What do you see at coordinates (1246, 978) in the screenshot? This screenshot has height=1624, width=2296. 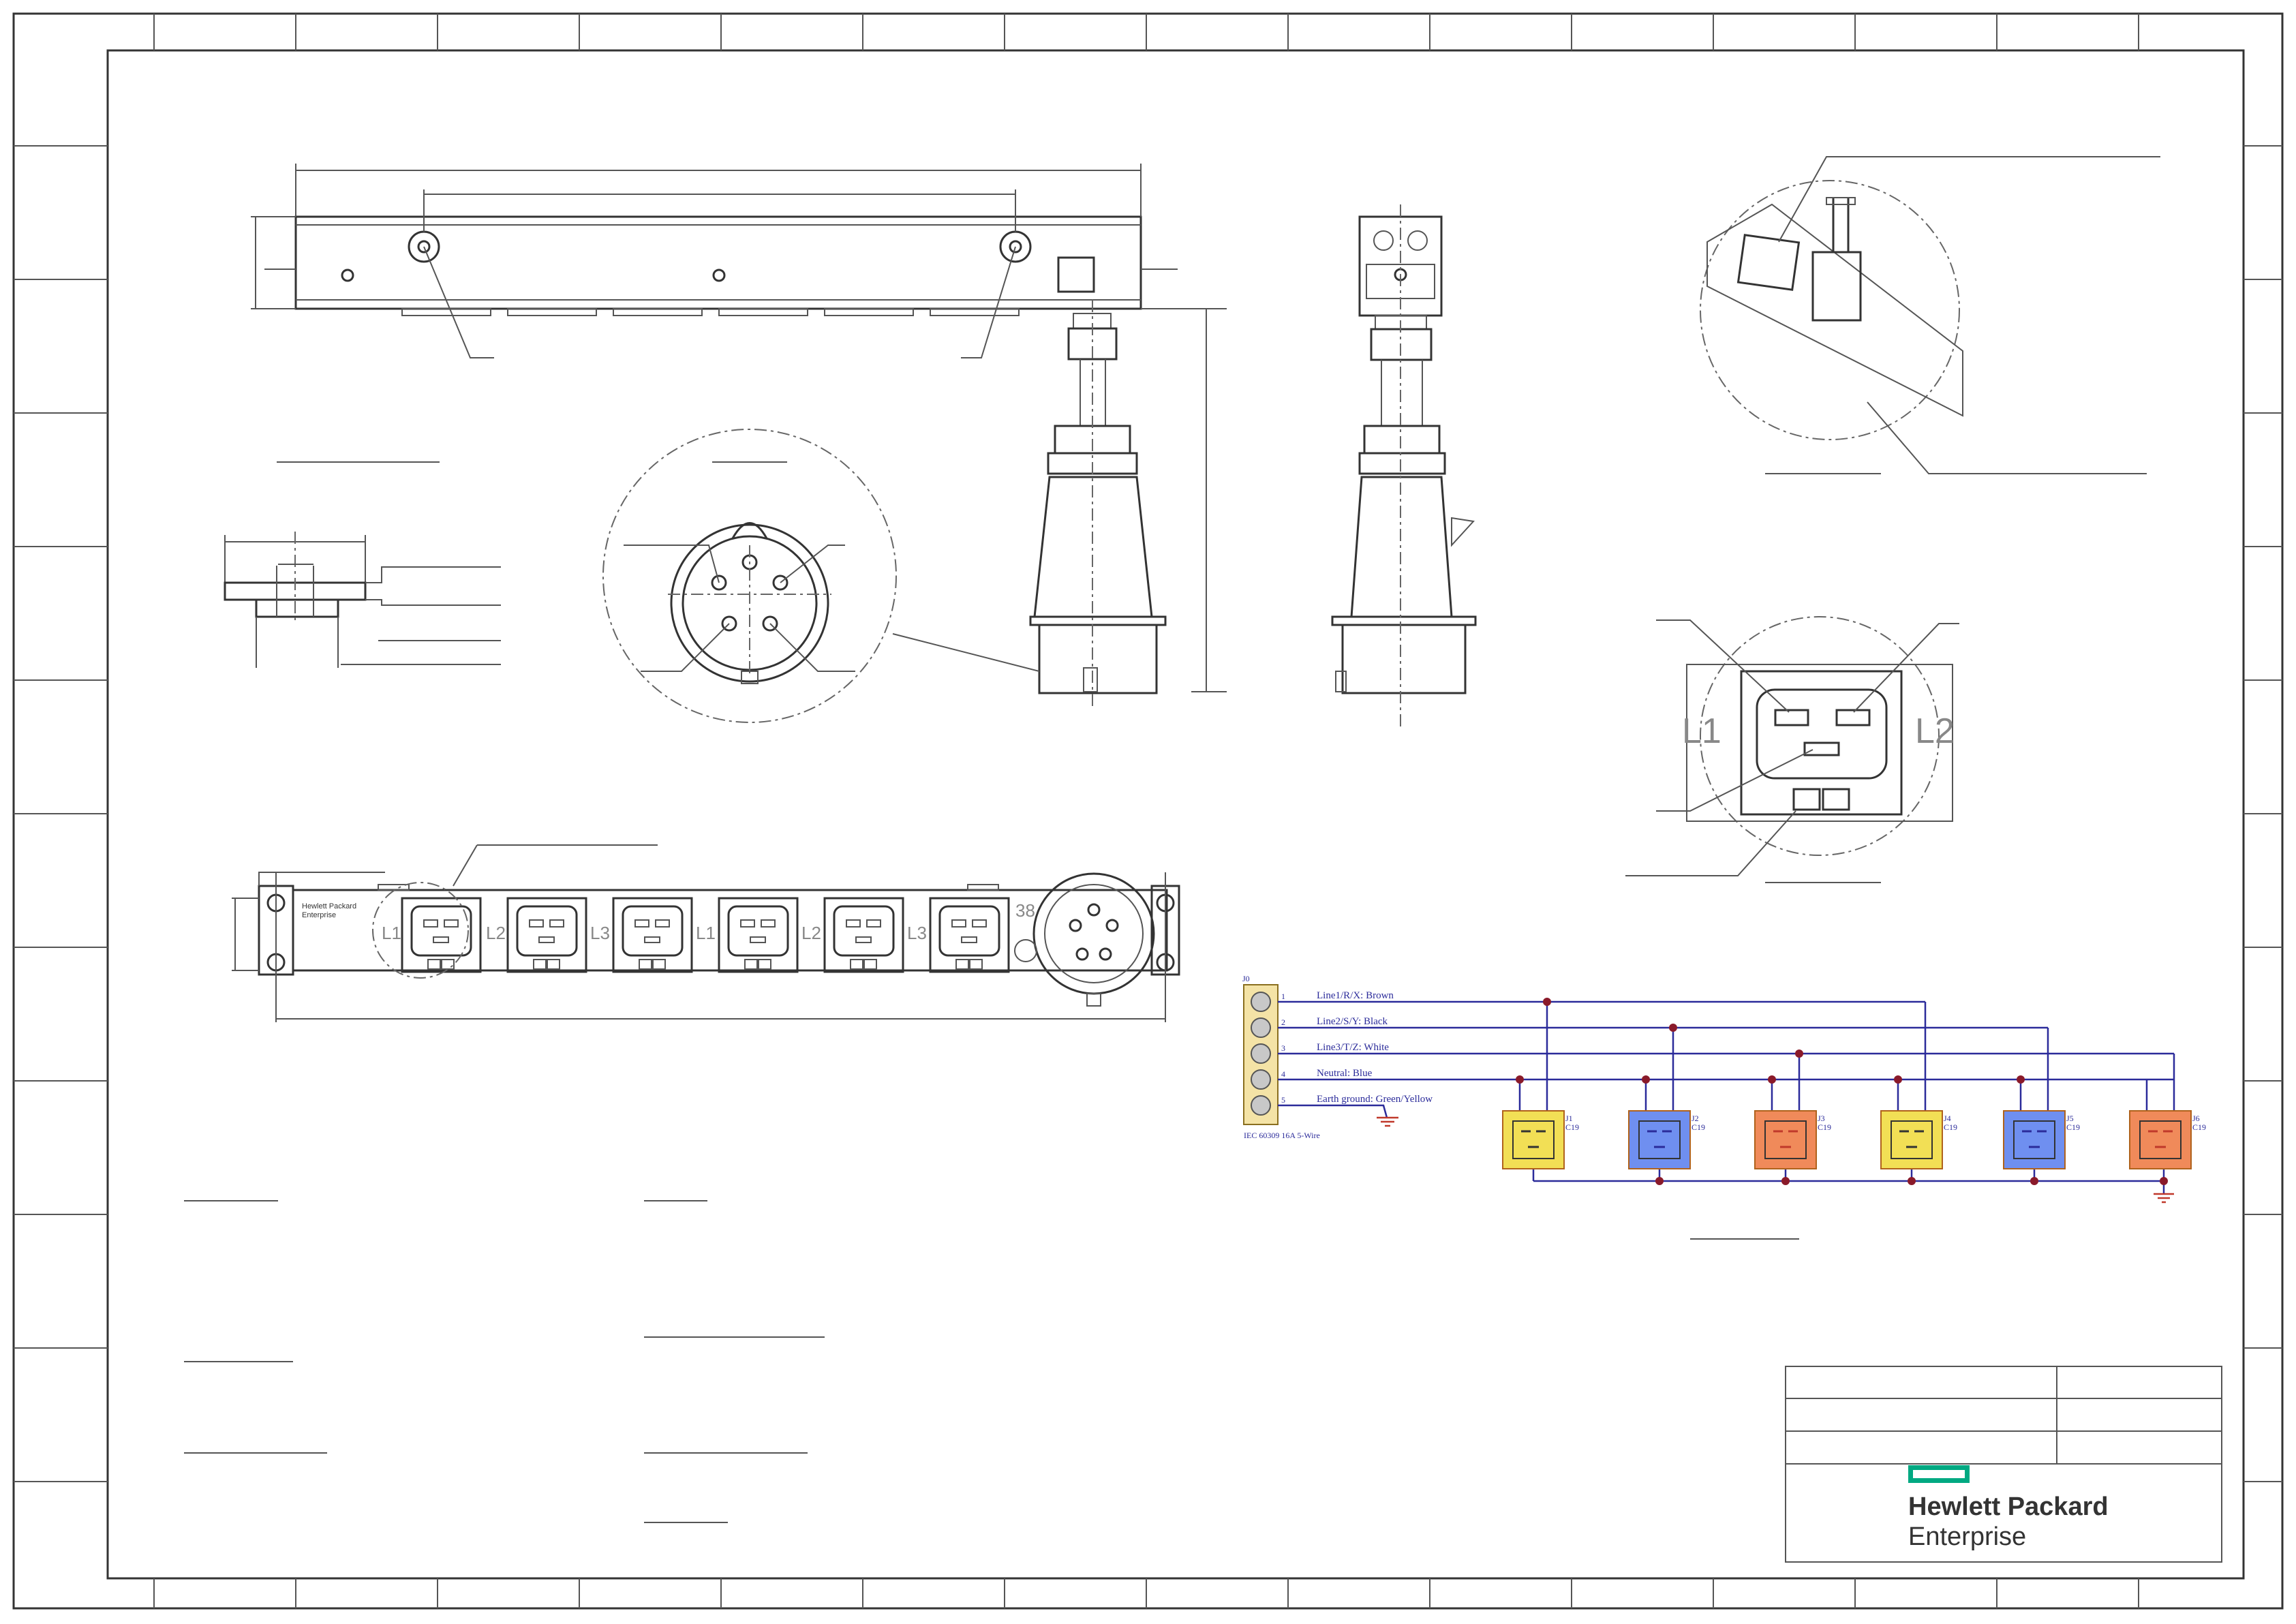 I see `connector-ref: J0` at bounding box center [1246, 978].